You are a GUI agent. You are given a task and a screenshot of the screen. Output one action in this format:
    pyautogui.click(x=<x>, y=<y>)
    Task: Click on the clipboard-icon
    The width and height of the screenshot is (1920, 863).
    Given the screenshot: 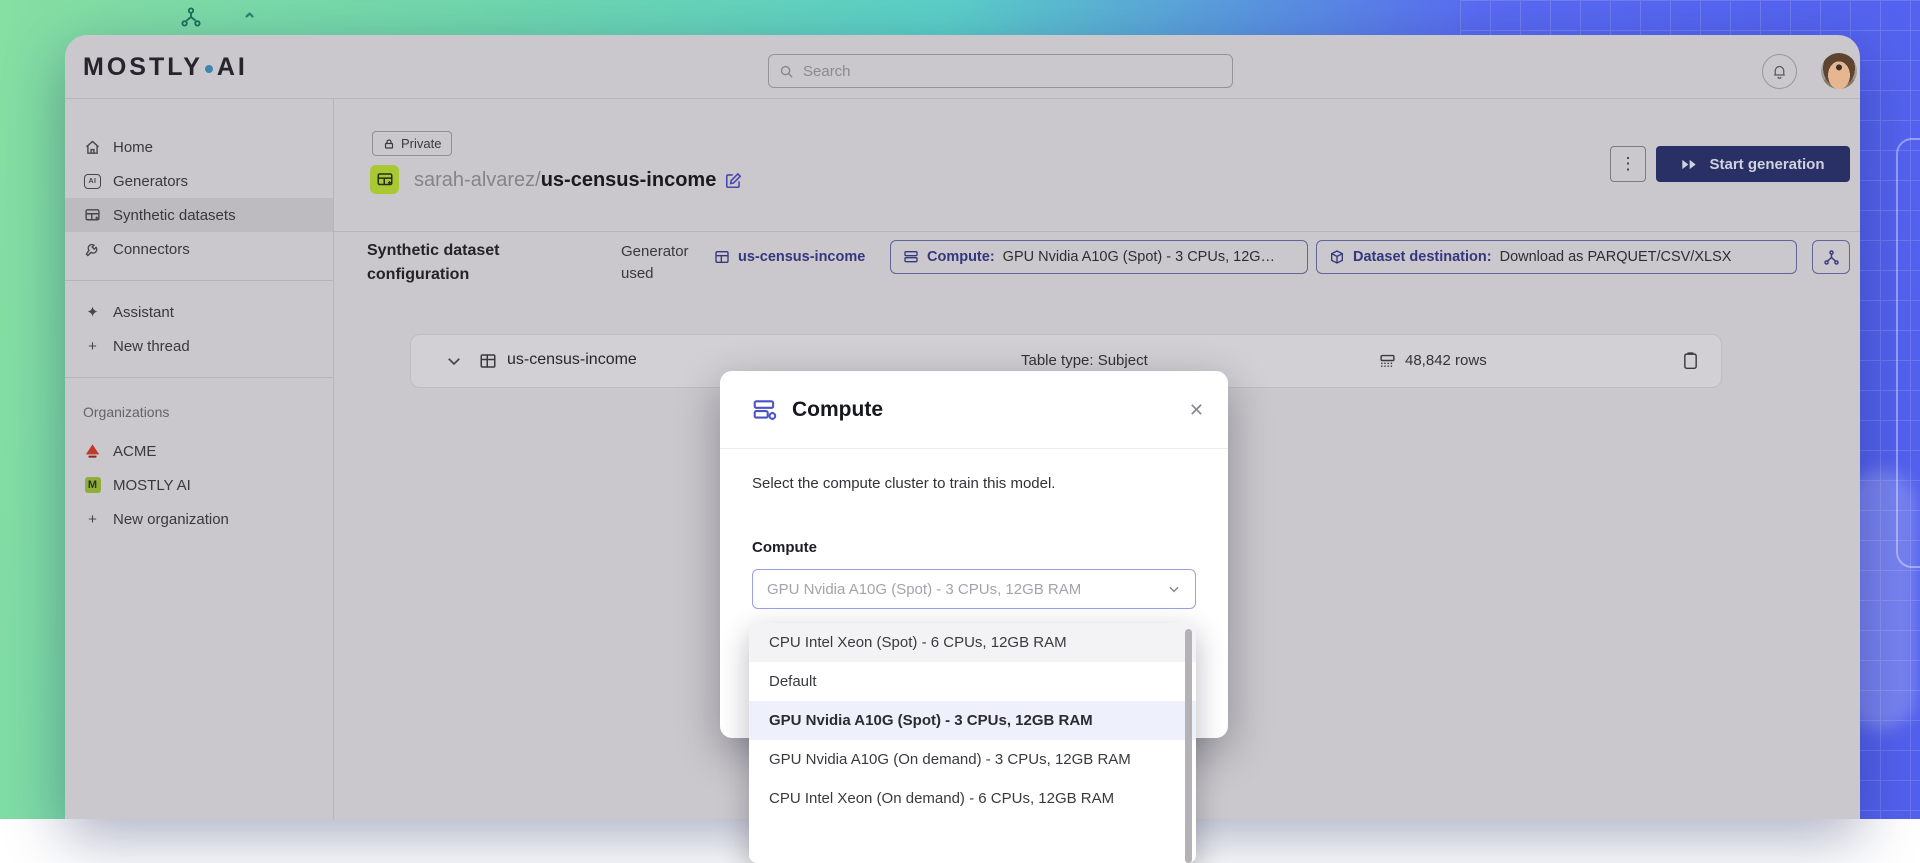 What is the action you would take?
    pyautogui.click(x=1690, y=360)
    